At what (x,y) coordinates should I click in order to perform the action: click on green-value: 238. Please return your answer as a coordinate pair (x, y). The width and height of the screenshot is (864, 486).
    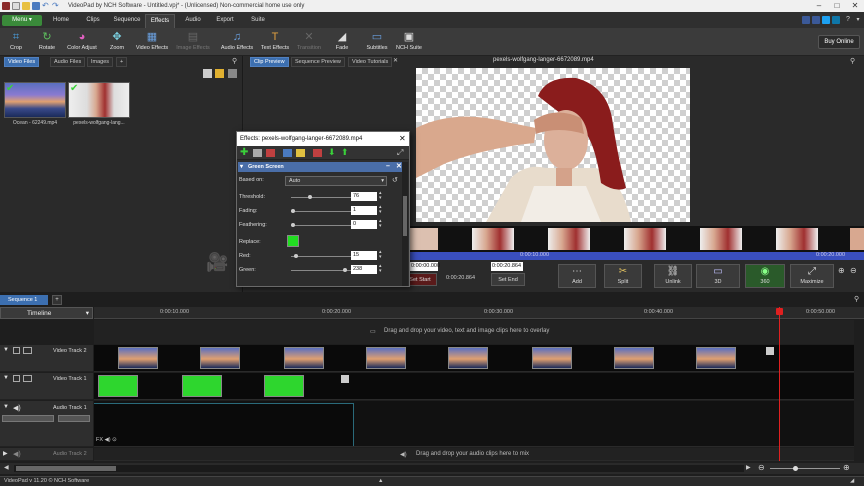
    Looking at the image, I should click on (364, 269).